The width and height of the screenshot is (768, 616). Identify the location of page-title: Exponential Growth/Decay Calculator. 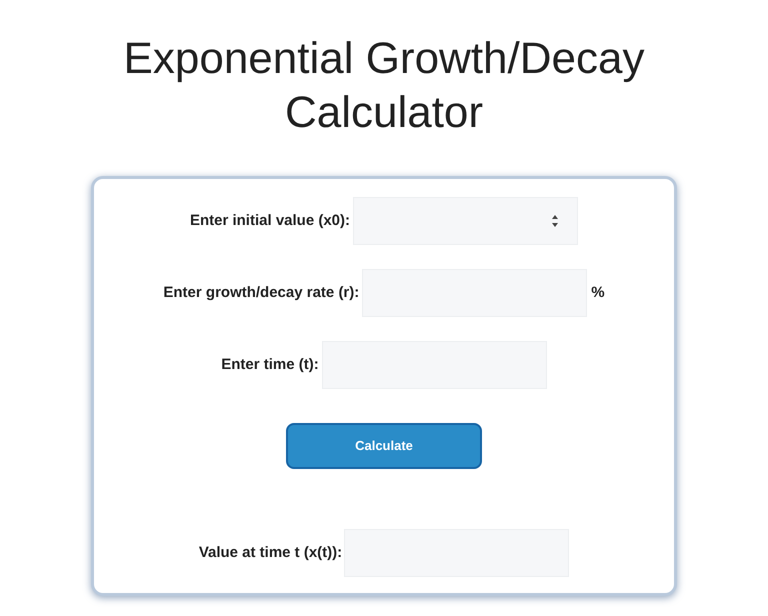
(384, 86).